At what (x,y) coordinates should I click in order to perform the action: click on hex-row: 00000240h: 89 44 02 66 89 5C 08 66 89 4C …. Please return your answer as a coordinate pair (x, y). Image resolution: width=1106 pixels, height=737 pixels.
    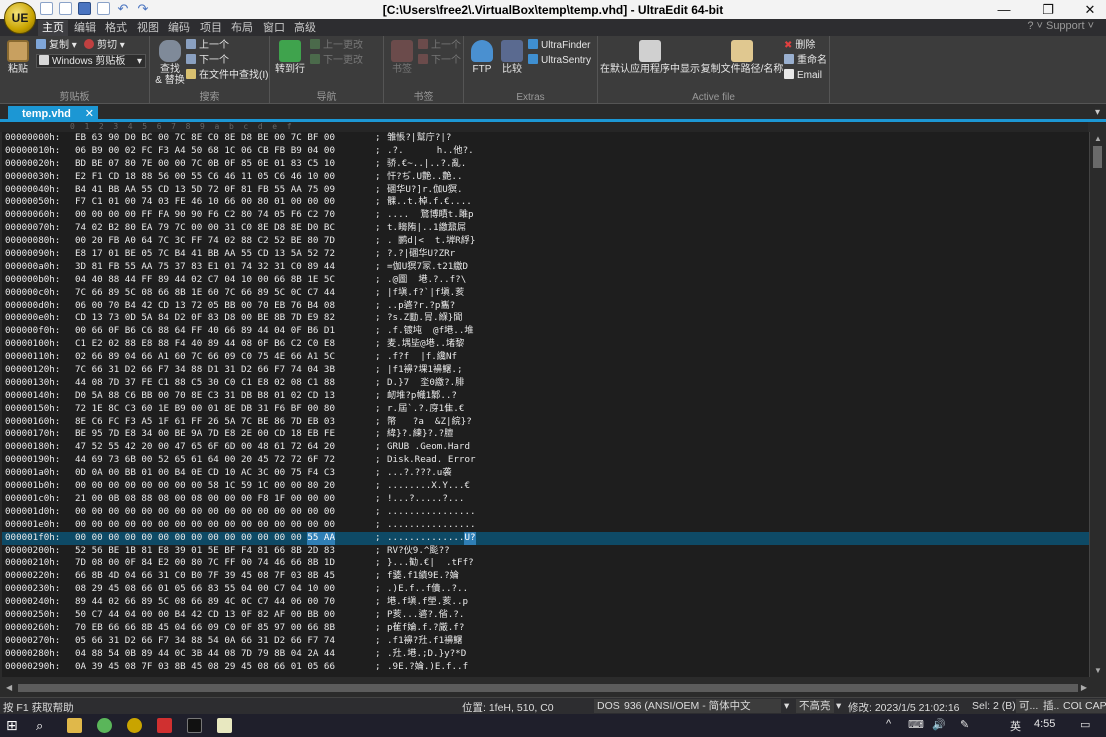
    Looking at the image, I should click on (545, 602).